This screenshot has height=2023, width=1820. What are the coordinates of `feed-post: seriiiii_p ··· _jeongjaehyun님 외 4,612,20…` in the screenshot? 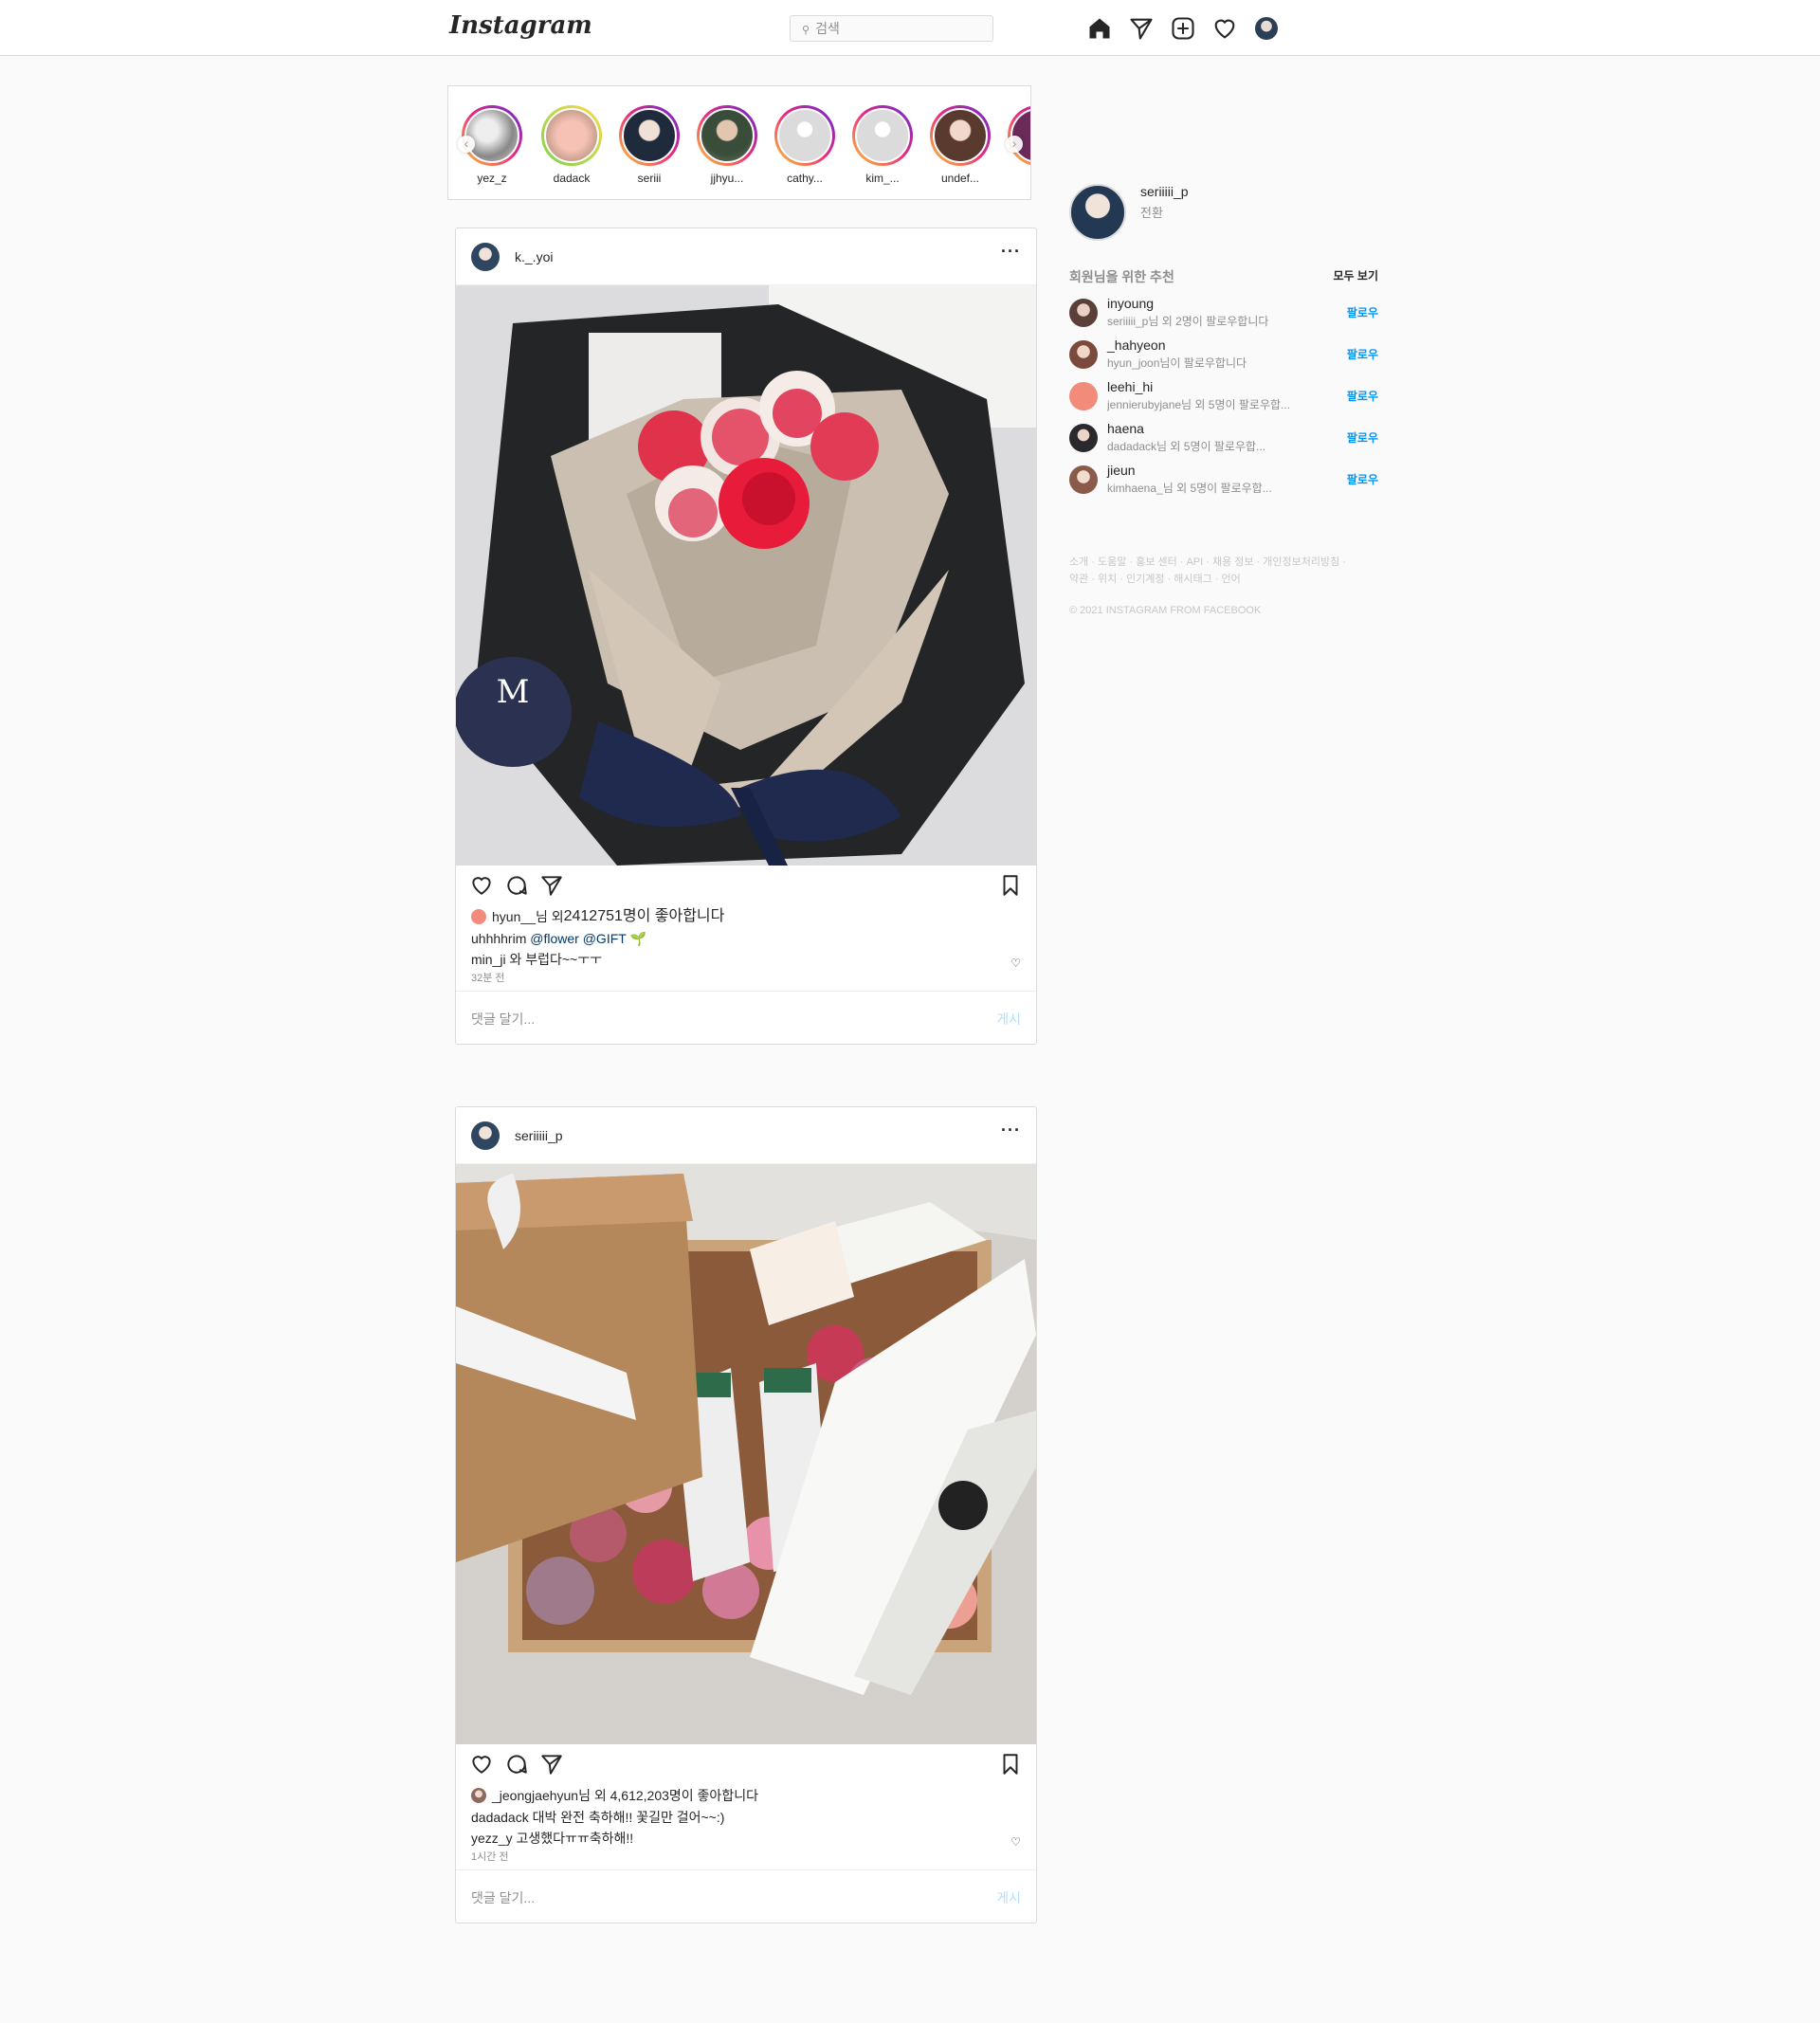 It's located at (746, 1514).